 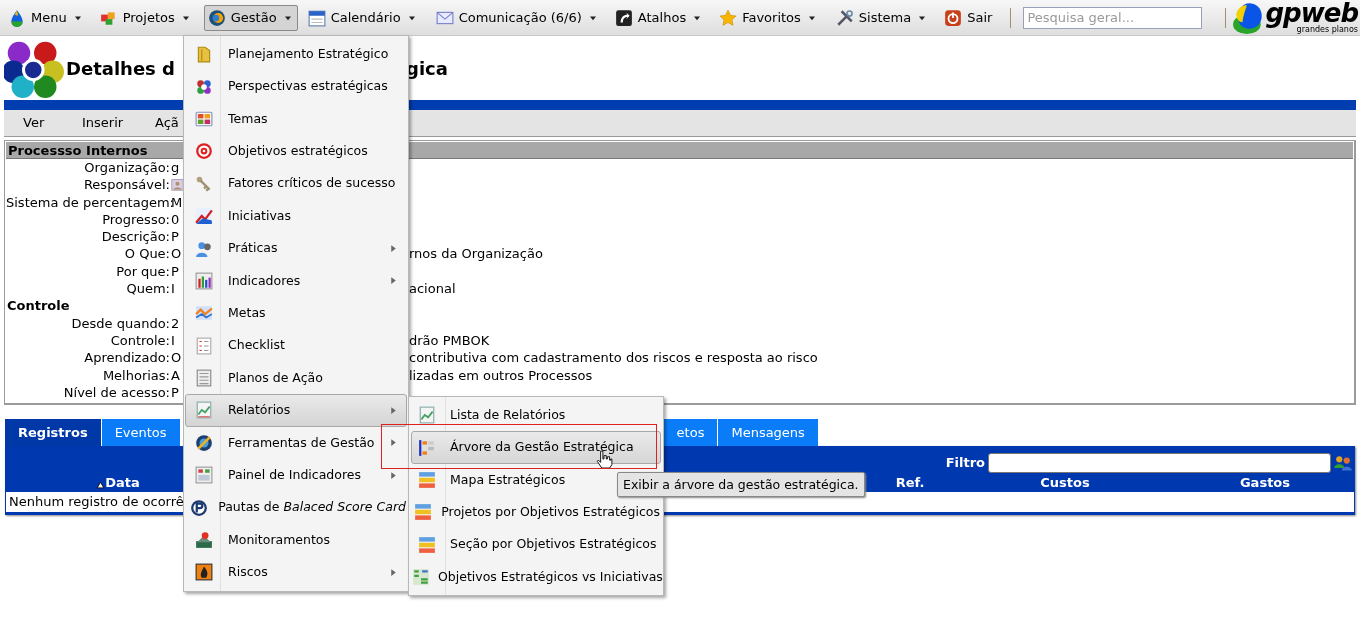 I want to click on tree-icon, so click(x=427, y=447).